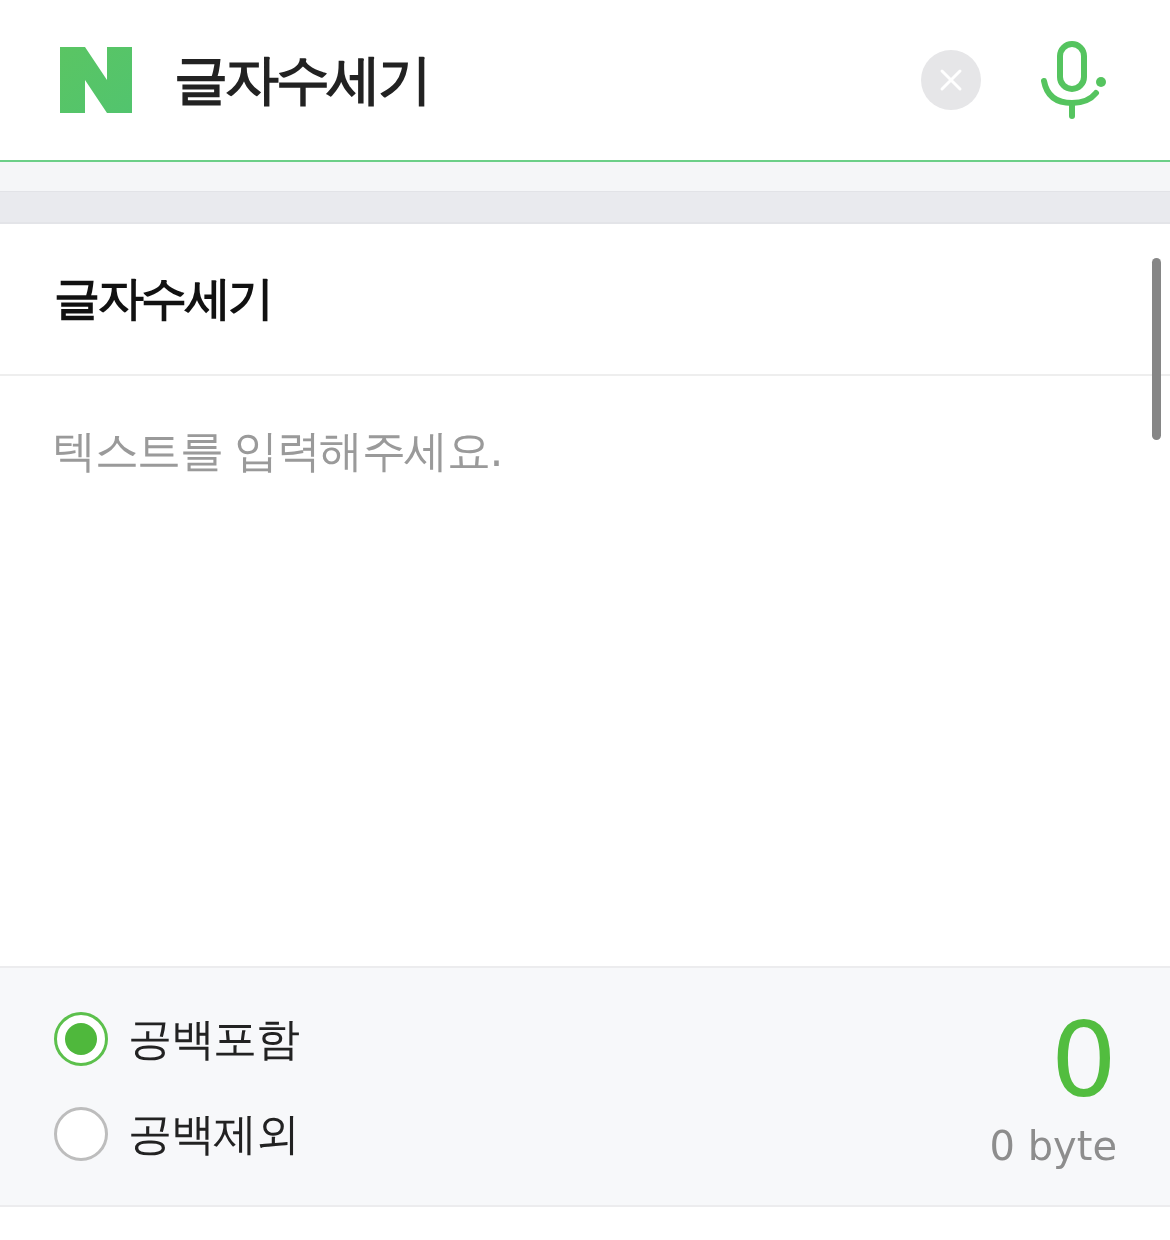  Describe the element at coordinates (176, 1039) in the screenshot. I see `radio-option: 공백포함` at that location.